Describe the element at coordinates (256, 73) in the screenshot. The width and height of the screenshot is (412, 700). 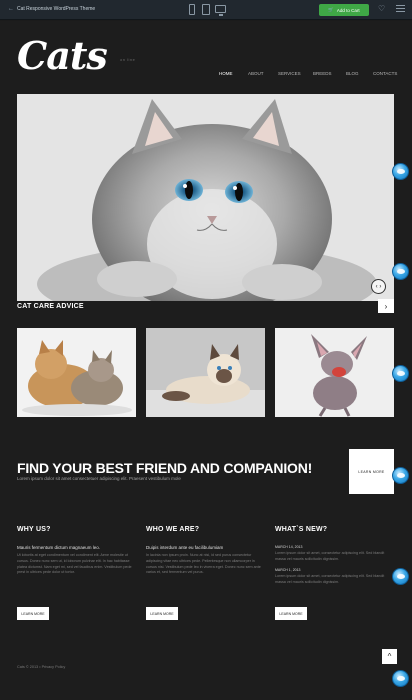
I see `nav-about: ABOUT` at that location.